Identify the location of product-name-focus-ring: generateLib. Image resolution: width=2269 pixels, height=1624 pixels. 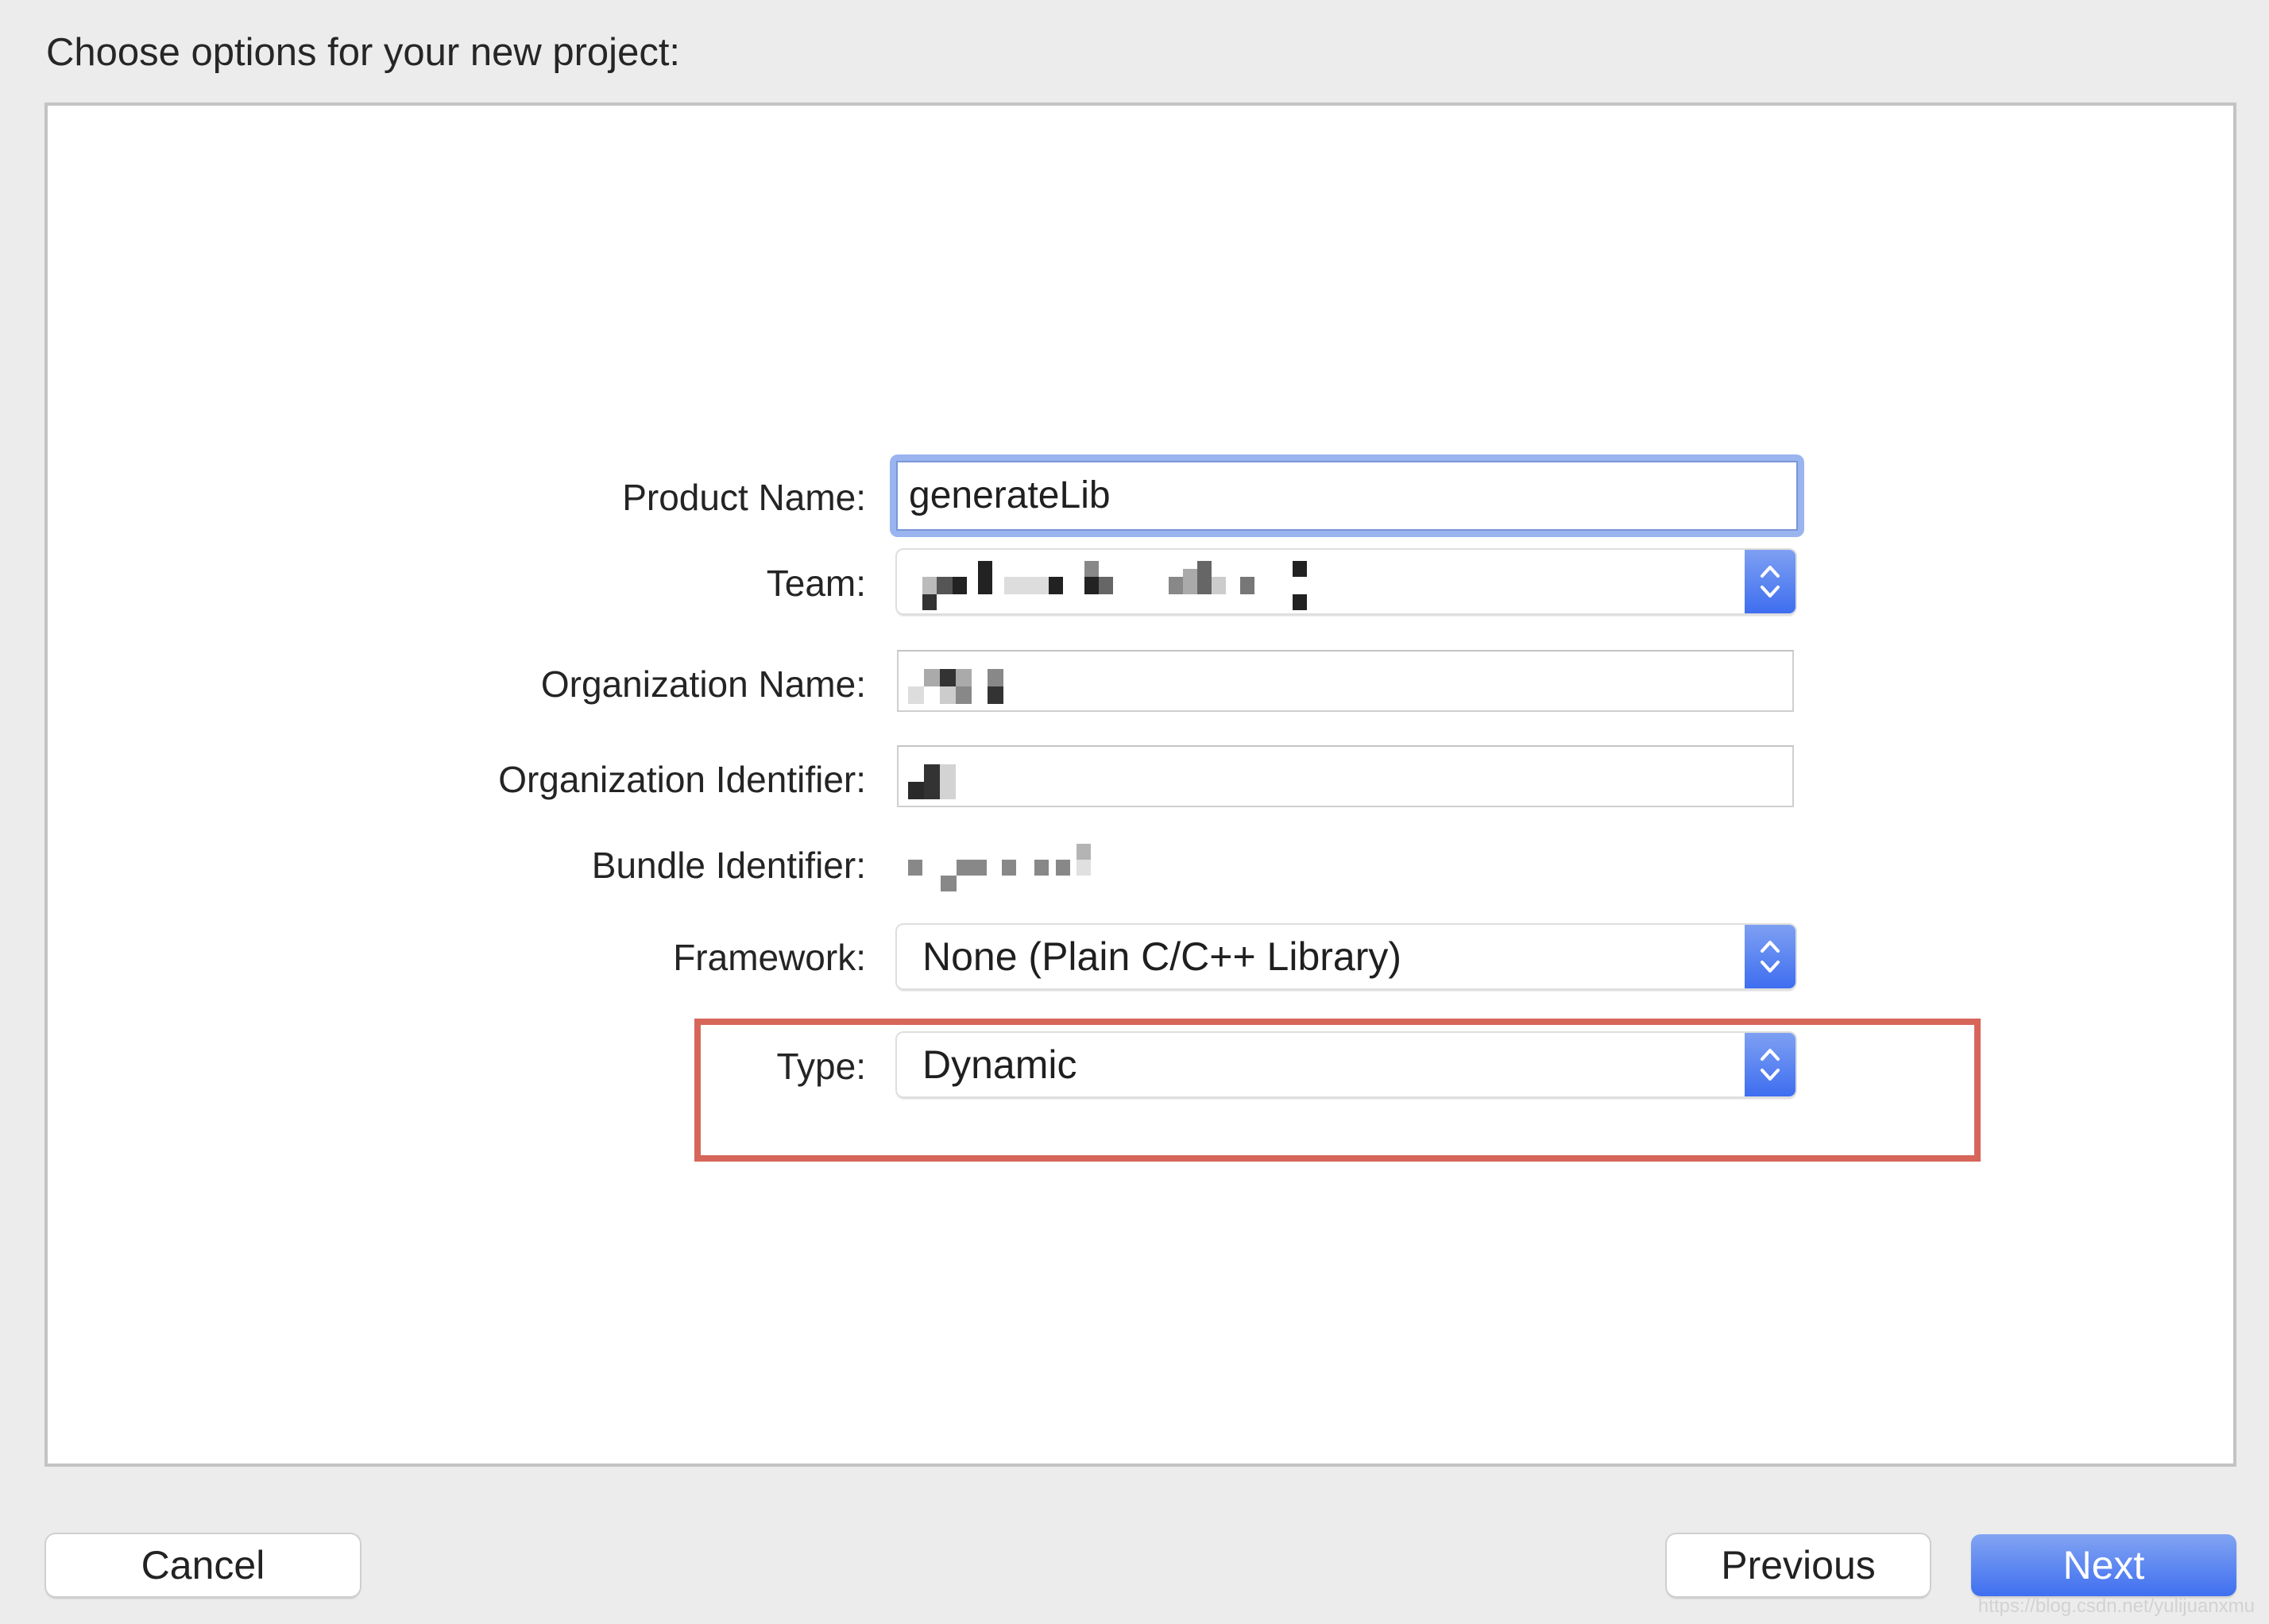
(1347, 495).